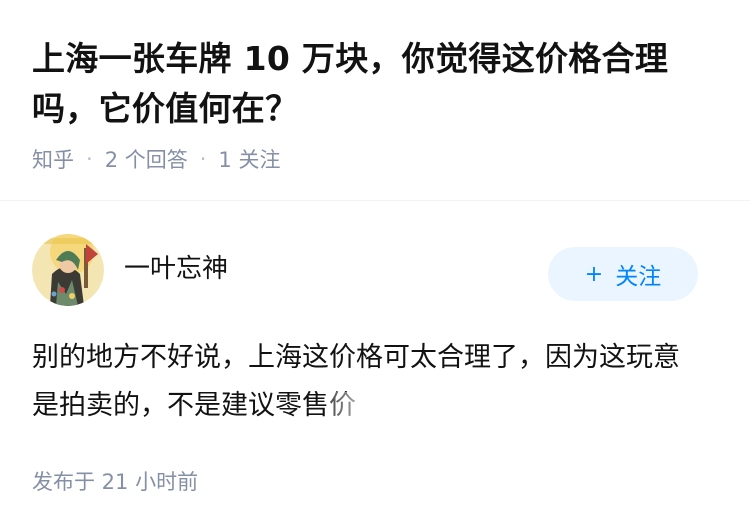  What do you see at coordinates (375, 159) in the screenshot?
I see `question-meta: 知乎 · 2 个回答 · 1 关注` at bounding box center [375, 159].